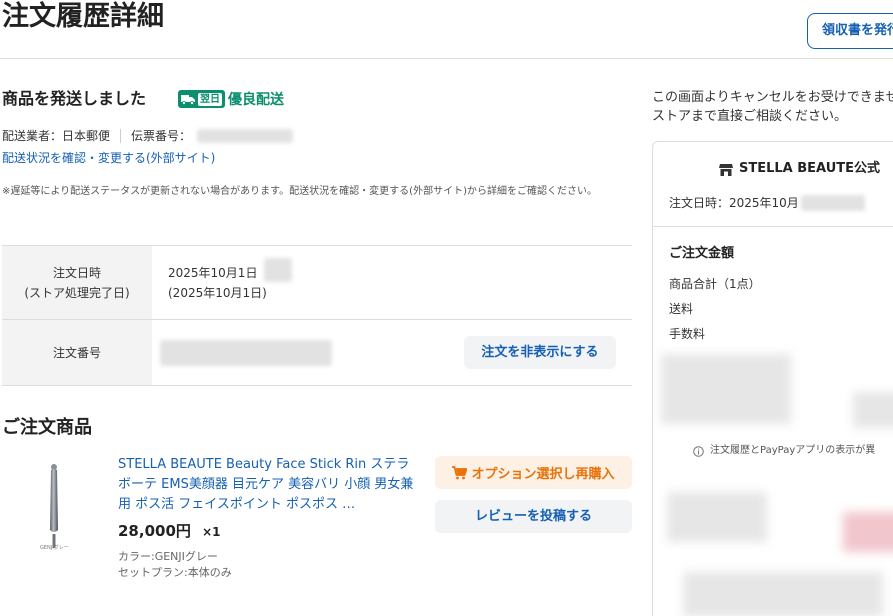 This screenshot has width=893, height=616. What do you see at coordinates (832, 203) in the screenshot?
I see `side-order-date-redacted` at bounding box center [832, 203].